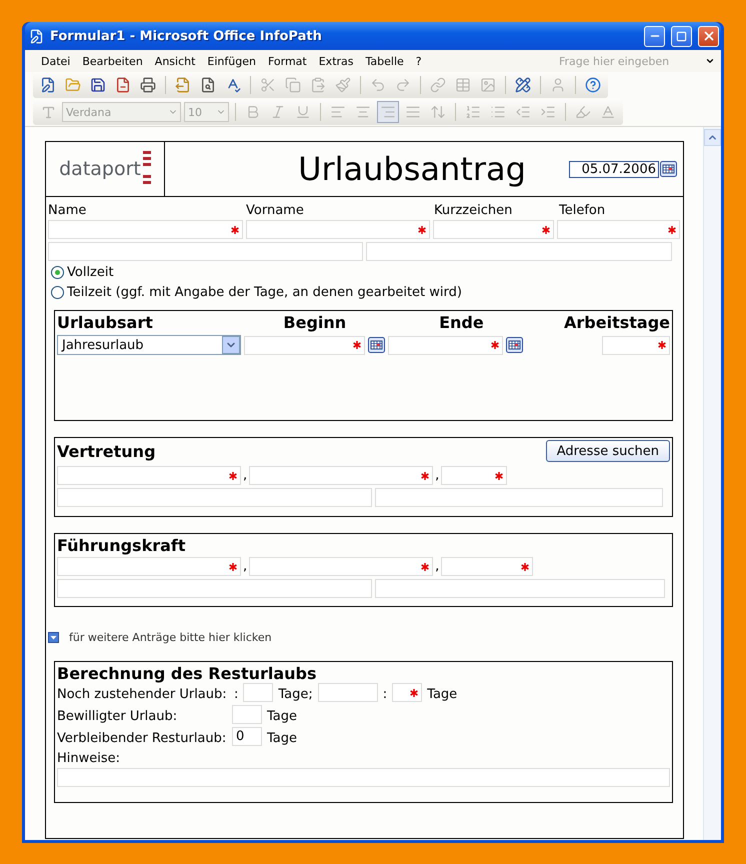 The width and height of the screenshot is (746, 864). I want to click on column-heading: Beginn, so click(315, 322).